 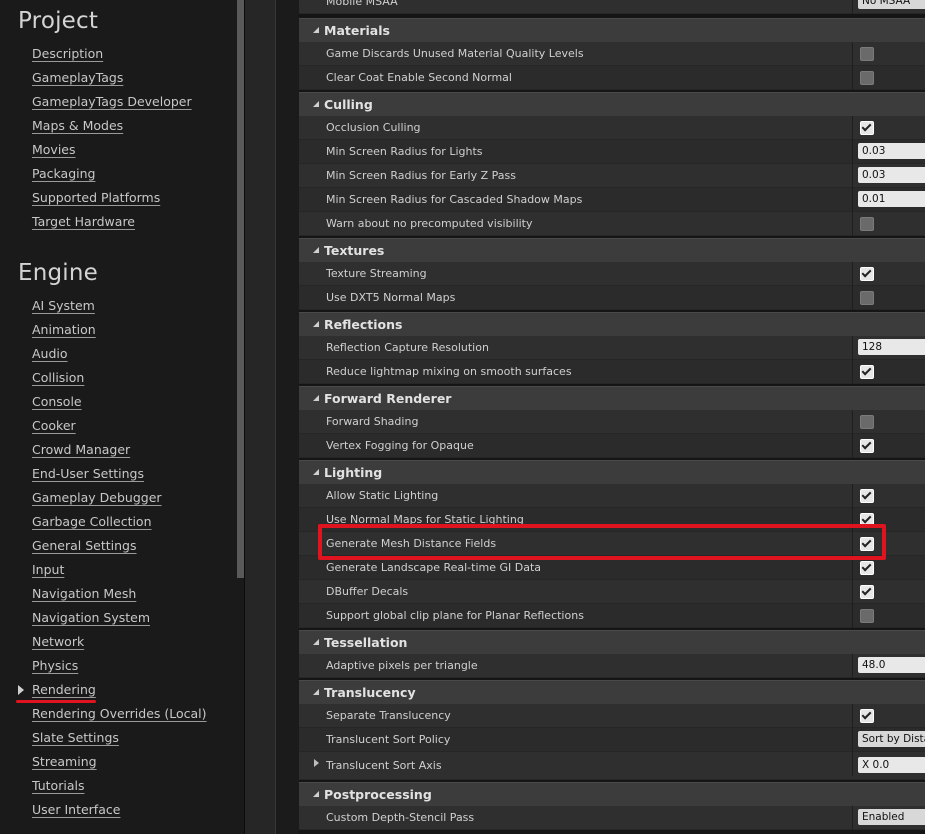 What do you see at coordinates (867, 568) in the screenshot?
I see `generate-landscape-real-time-gi-data-checkbox` at bounding box center [867, 568].